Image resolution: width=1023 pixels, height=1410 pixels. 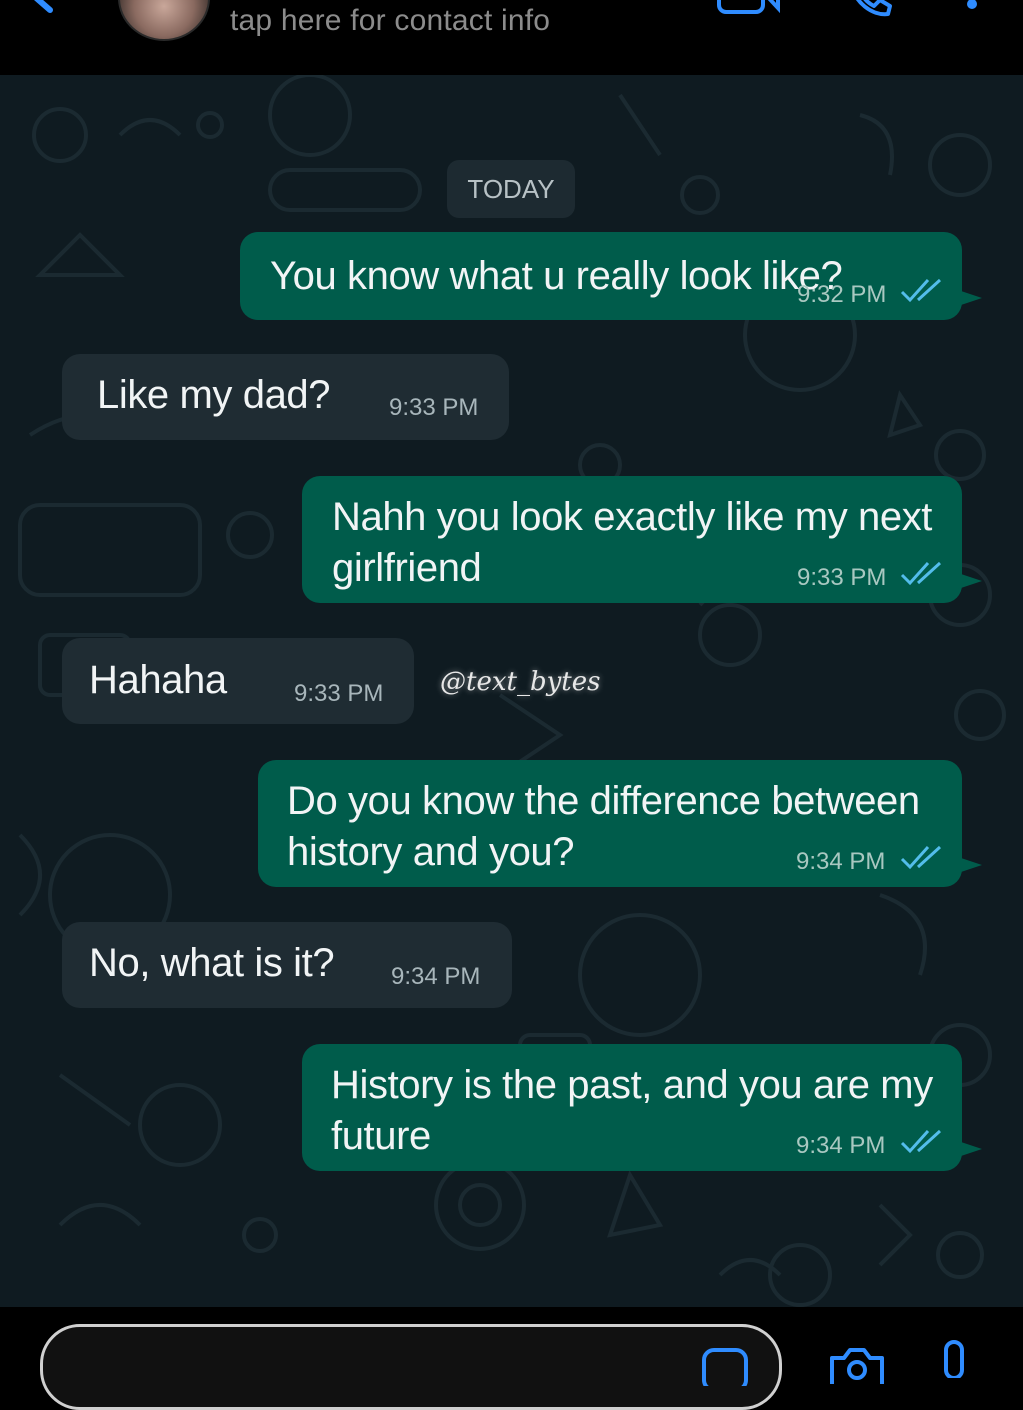 What do you see at coordinates (749, 10) in the screenshot?
I see `video-call-icon` at bounding box center [749, 10].